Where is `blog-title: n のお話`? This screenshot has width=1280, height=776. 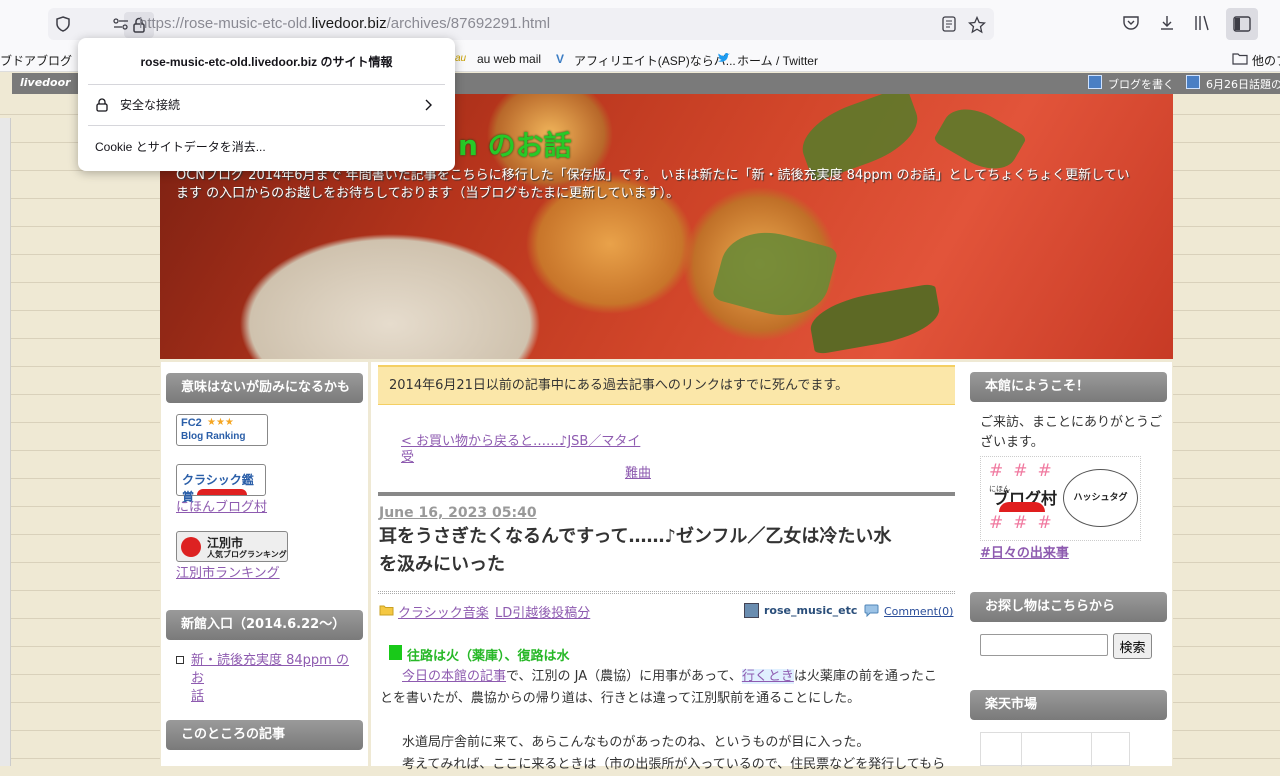
blog-title: n のお話 is located at coordinates (515, 144).